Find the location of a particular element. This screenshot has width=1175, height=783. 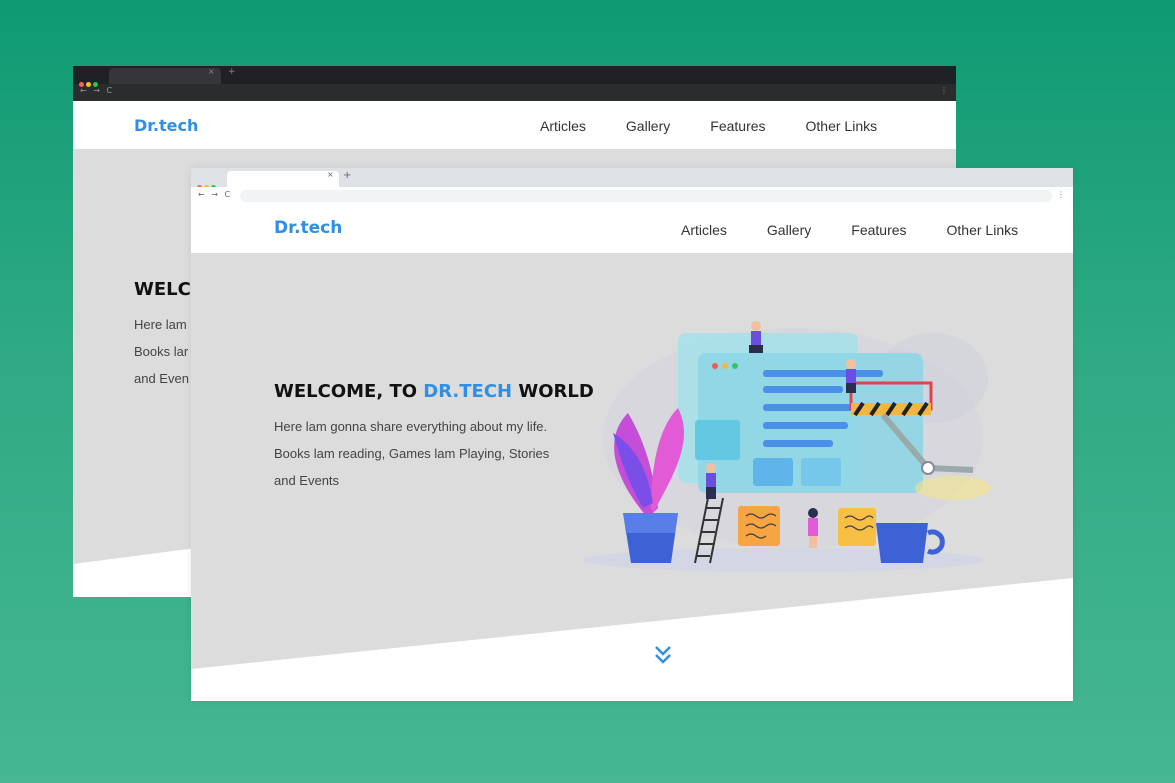

hero-text-line: Books lar is located at coordinates (161, 351).